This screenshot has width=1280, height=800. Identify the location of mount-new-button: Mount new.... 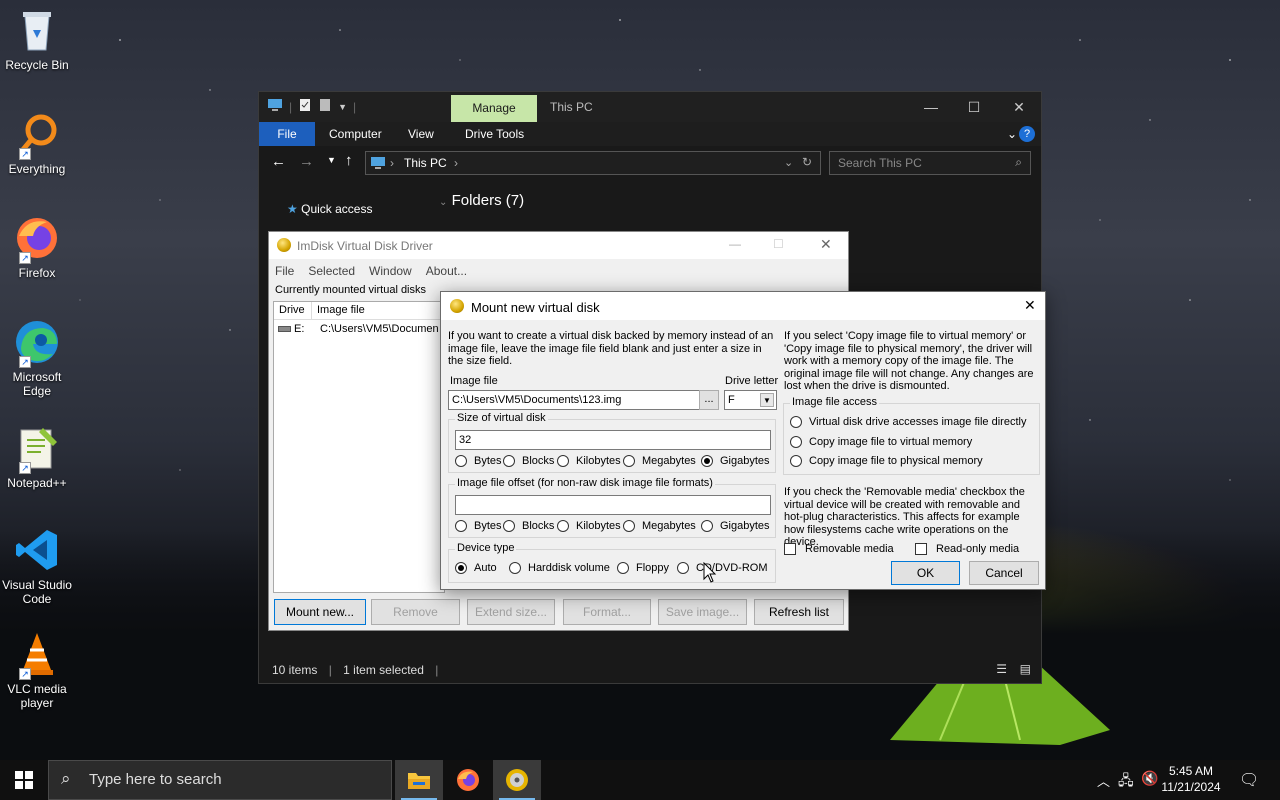
(320, 612).